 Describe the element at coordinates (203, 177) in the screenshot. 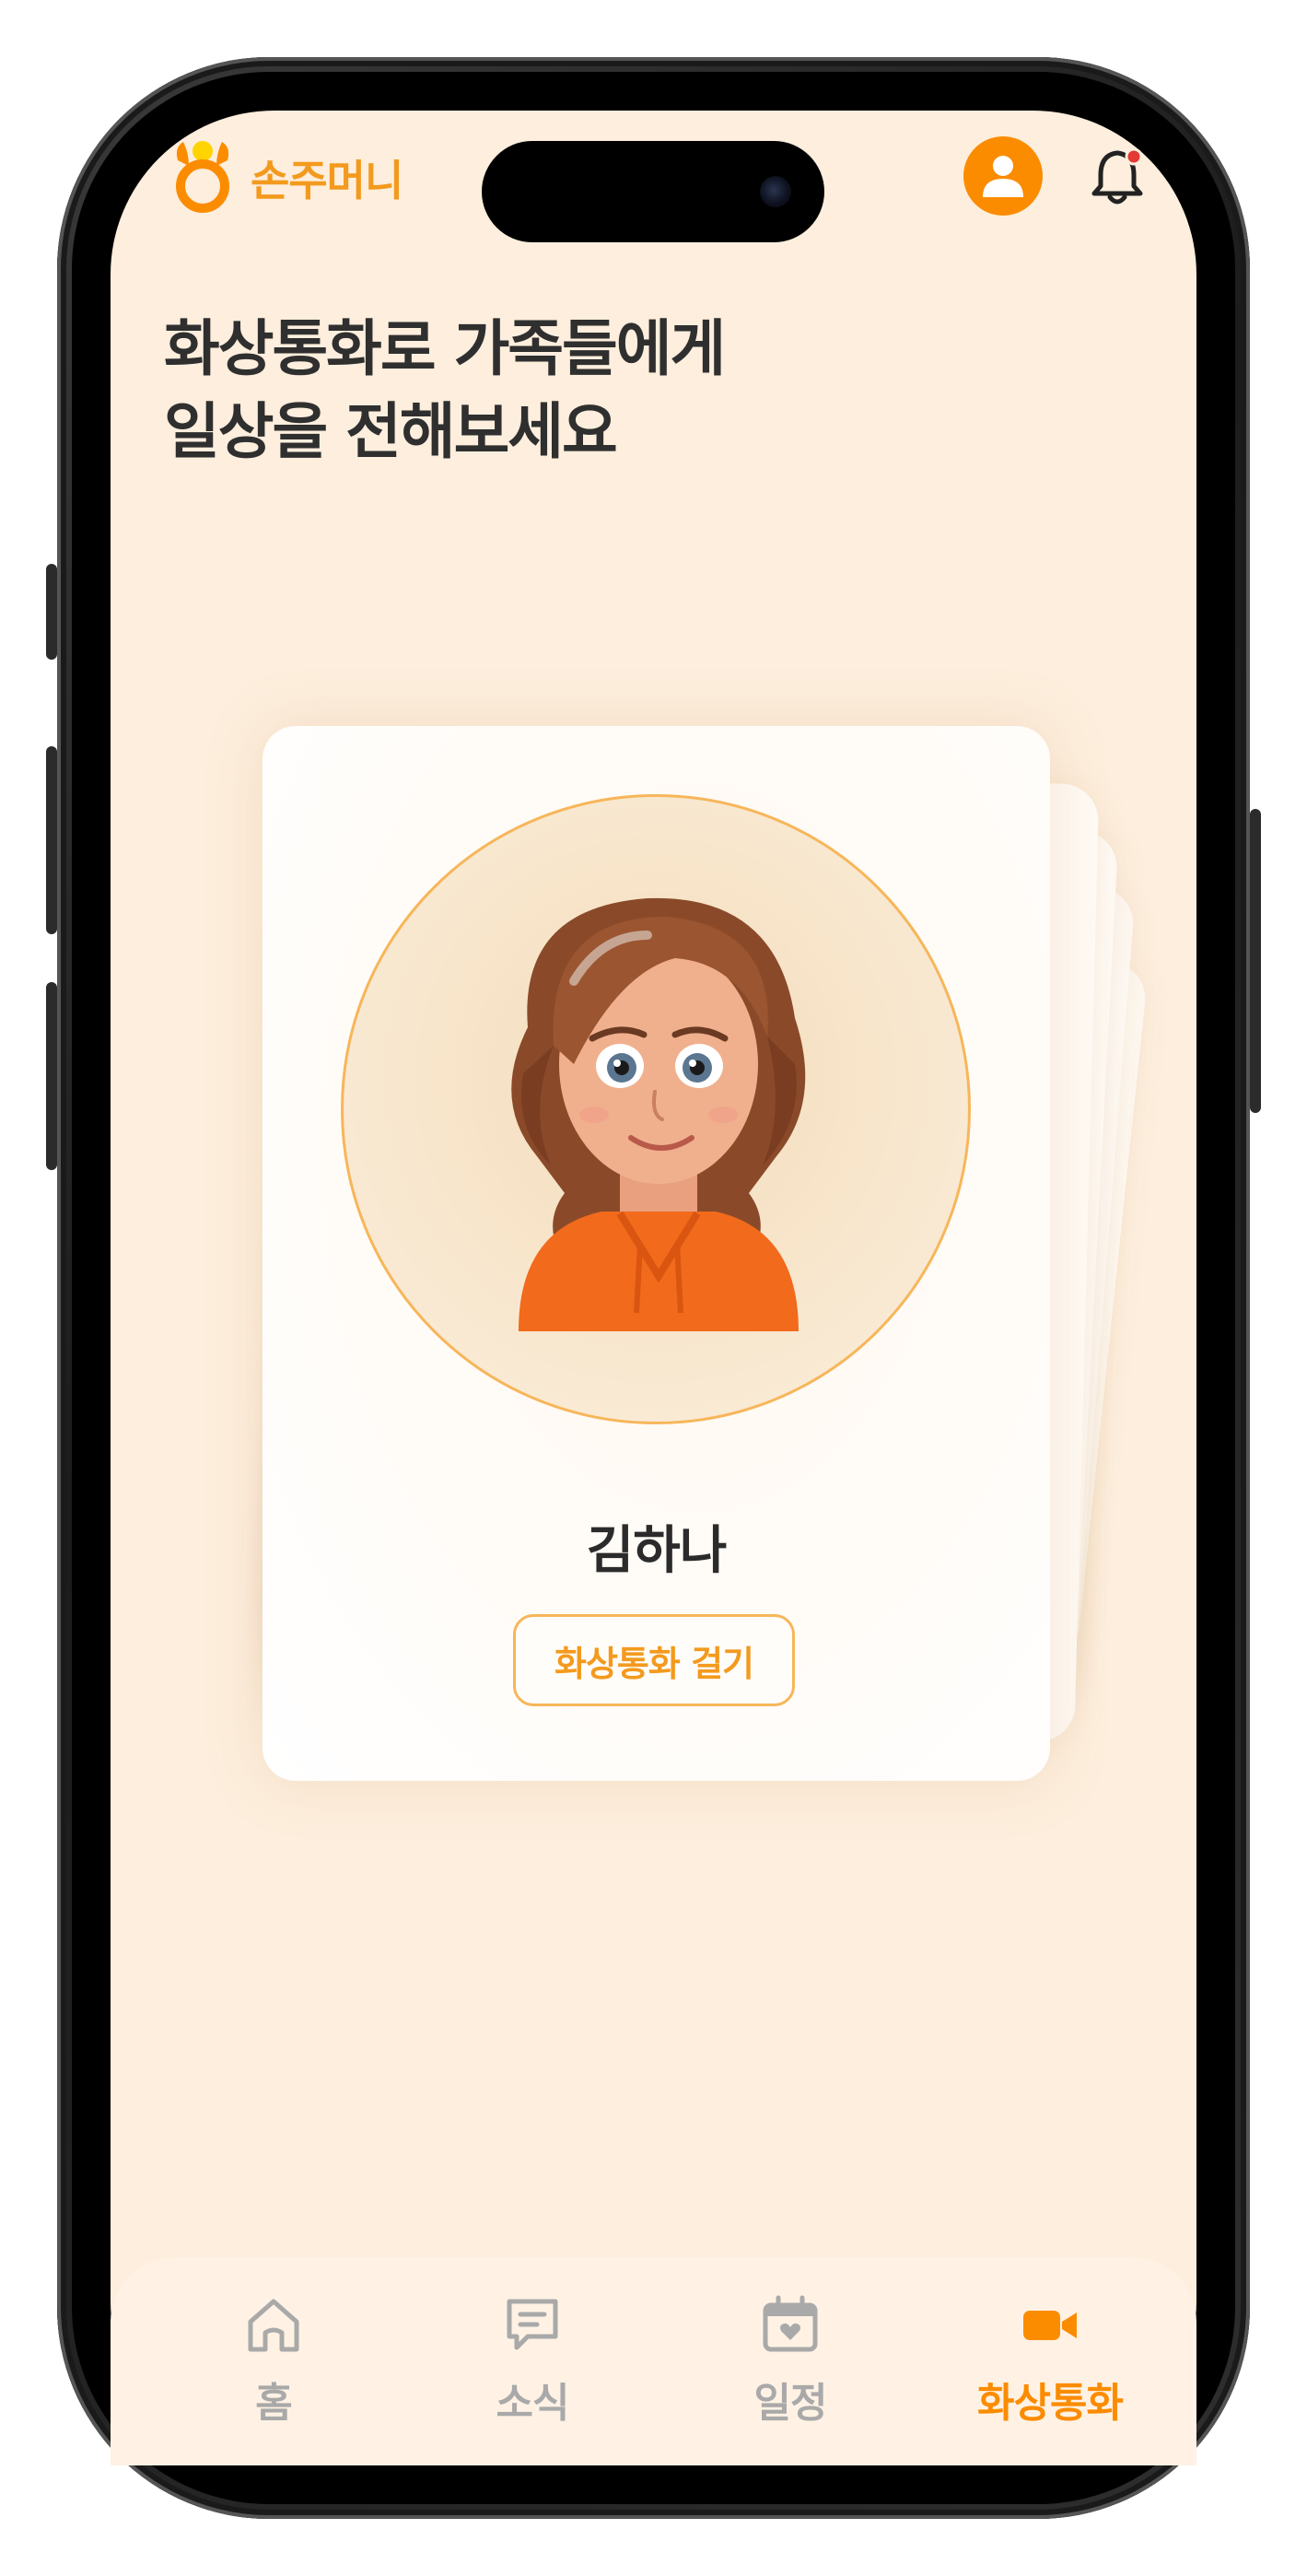

I see `brand-logo-icon` at that location.